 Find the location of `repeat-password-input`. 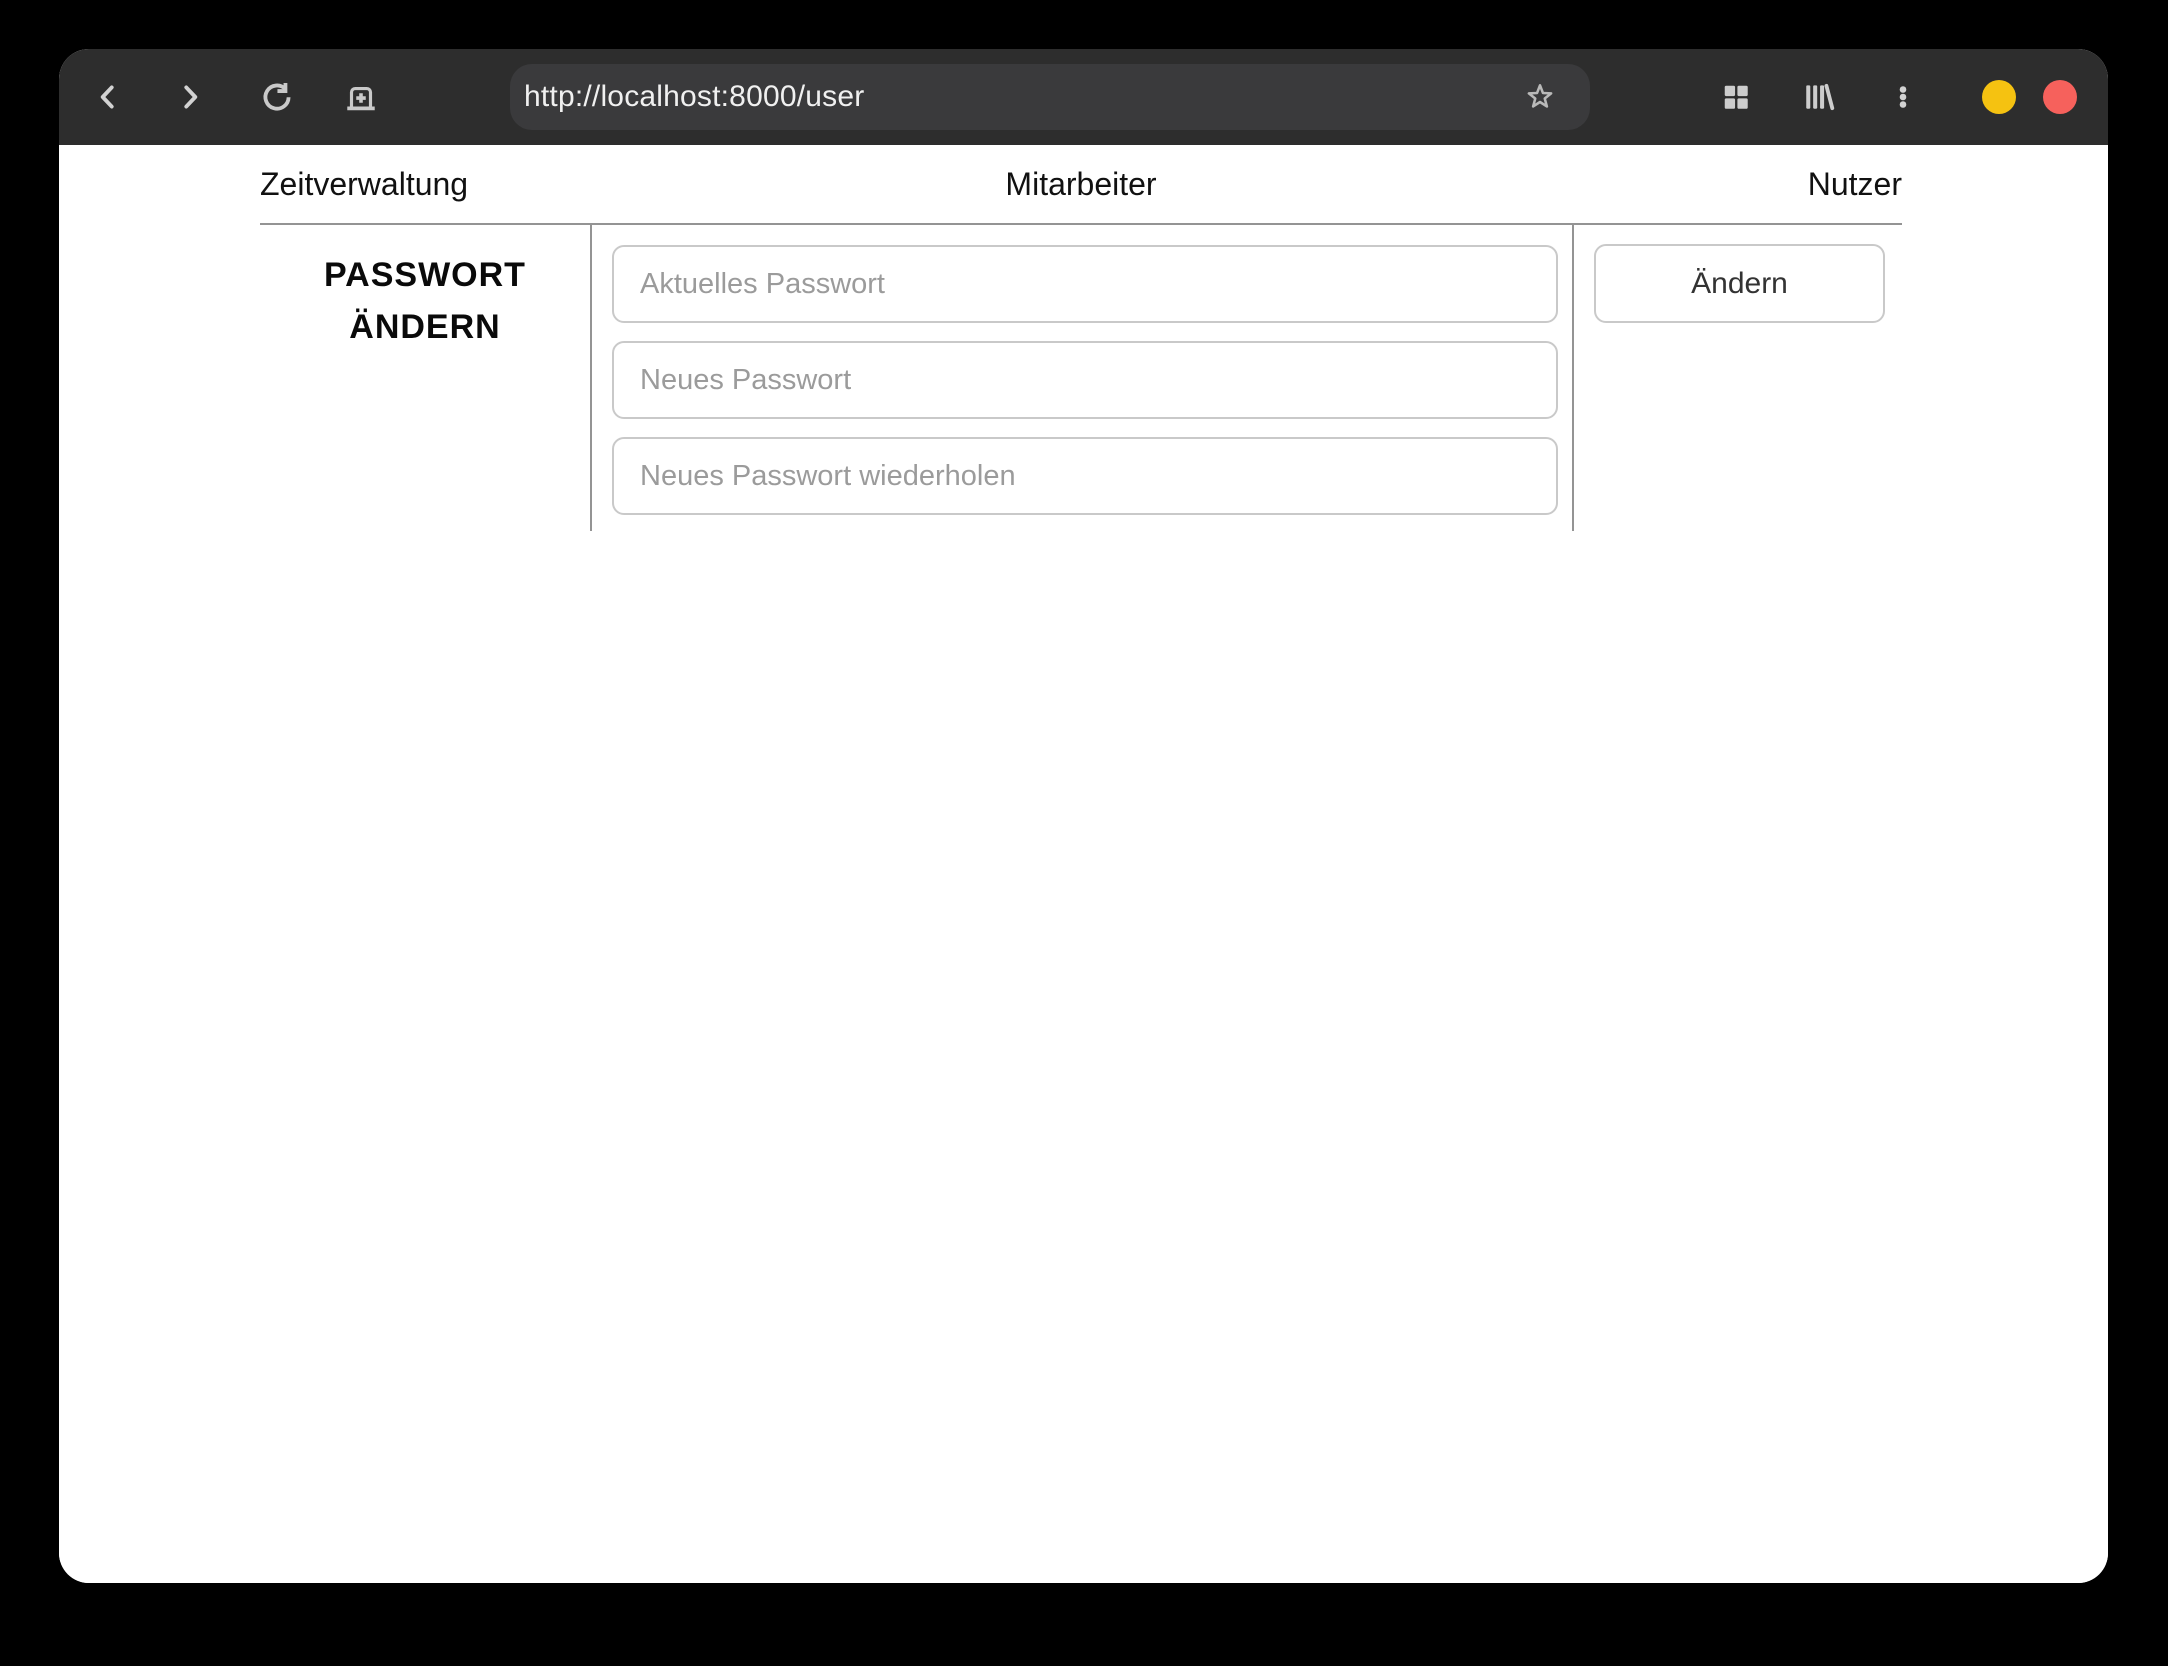

repeat-password-input is located at coordinates (1085, 476).